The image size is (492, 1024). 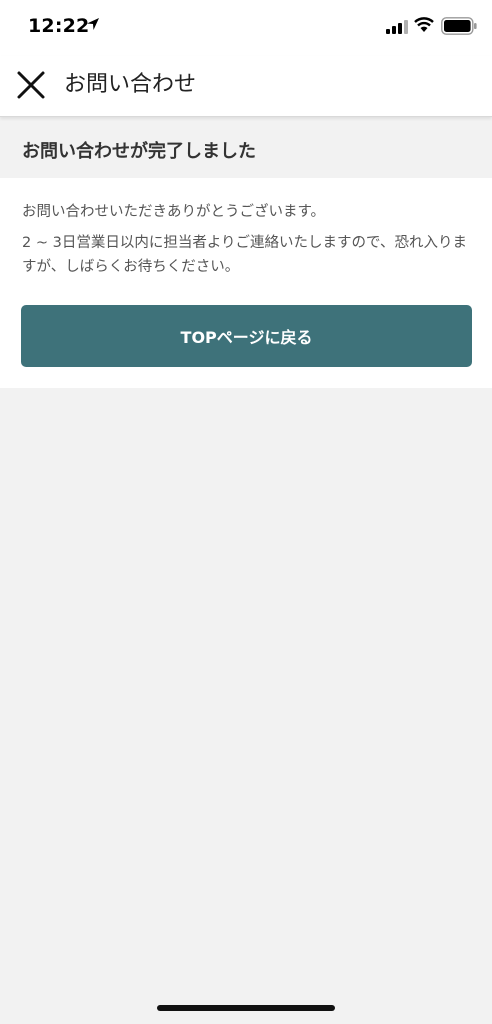 I want to click on page-title: お問い合わせ, so click(x=130, y=84).